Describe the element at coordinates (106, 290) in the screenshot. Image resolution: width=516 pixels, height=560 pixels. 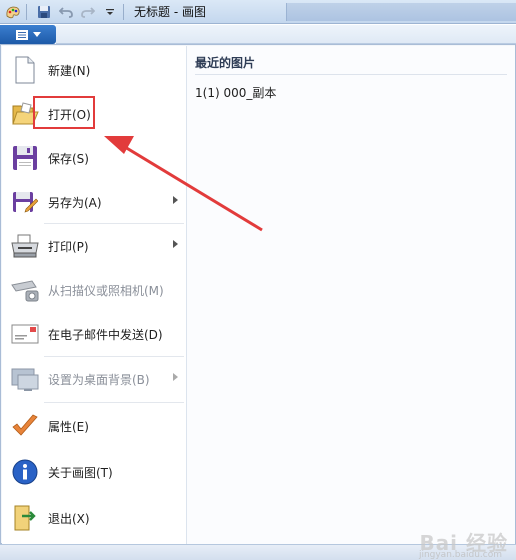
I see `menu-item-label: 从扫描仪或照相机(M)` at that location.